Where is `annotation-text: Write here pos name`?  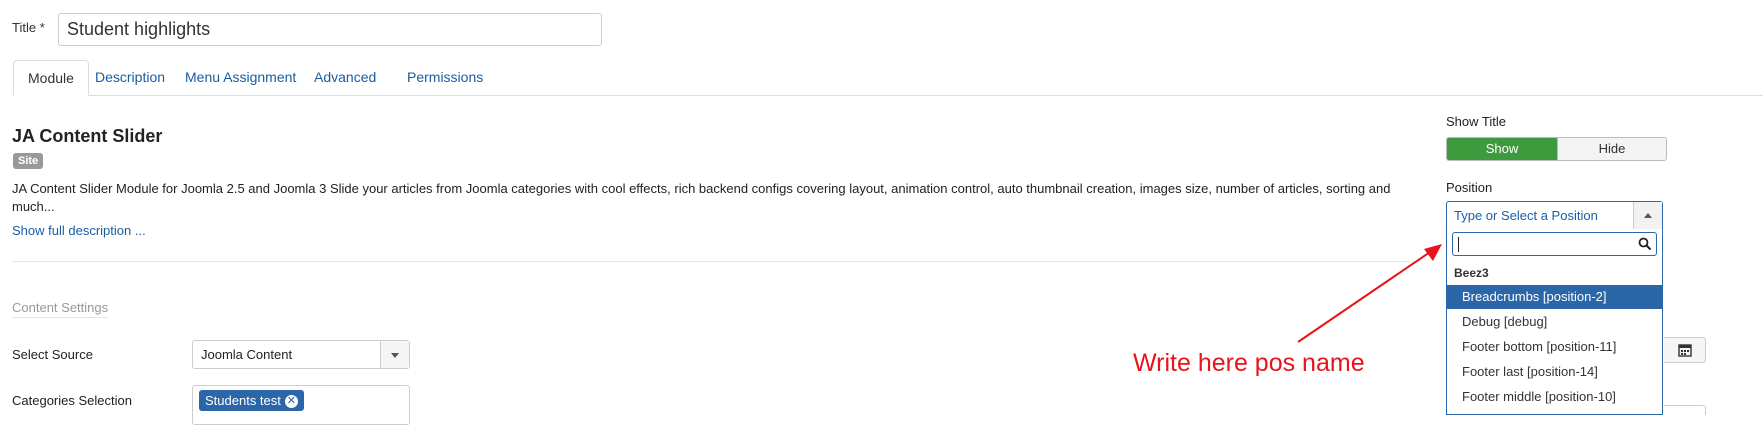
annotation-text: Write here pos name is located at coordinates (1249, 363).